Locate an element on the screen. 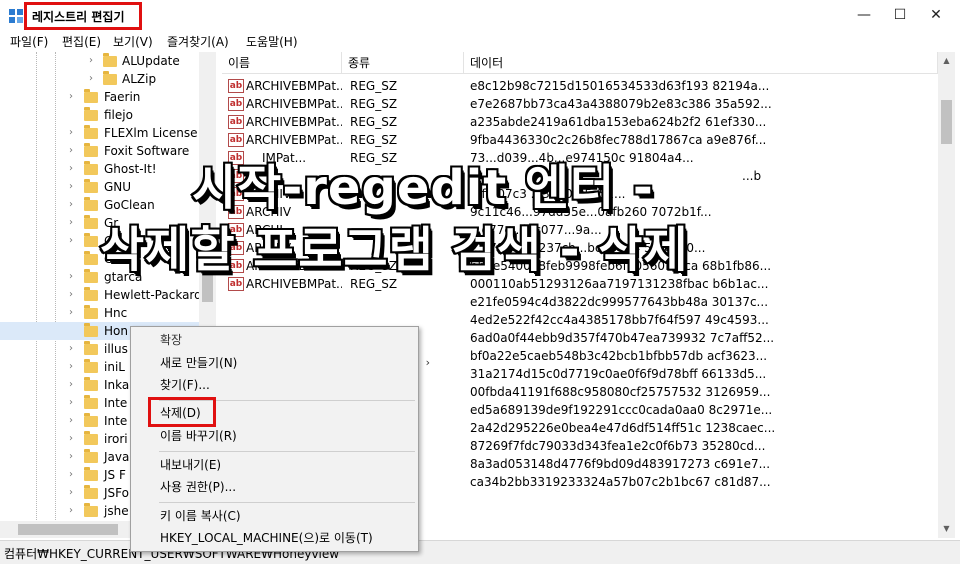  tree-node-label: Hnc is located at coordinates (116, 313).